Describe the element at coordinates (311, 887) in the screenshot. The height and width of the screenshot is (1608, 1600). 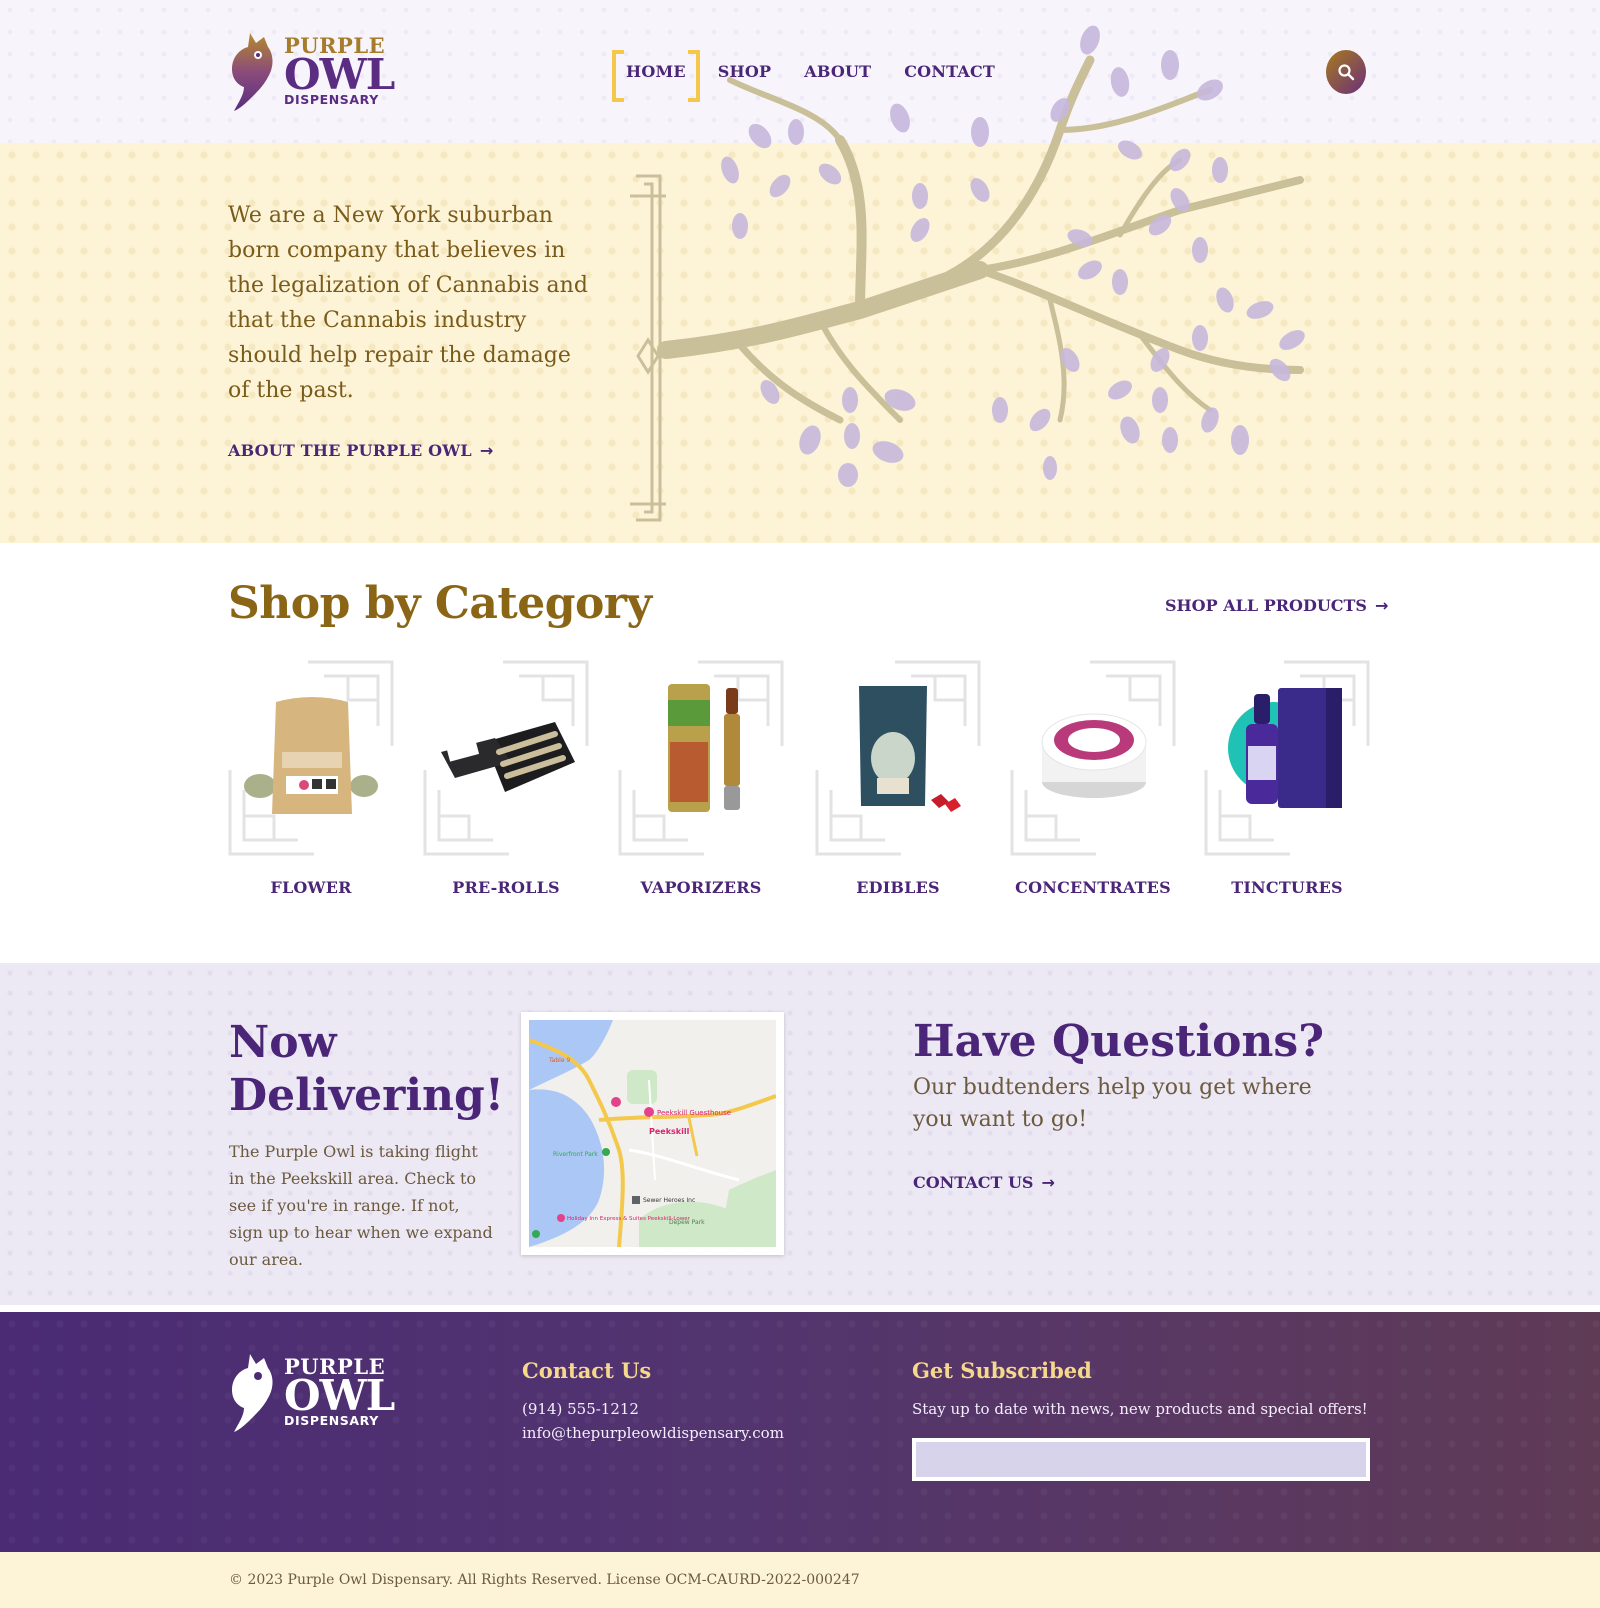
I see `category-label: FLOWER` at that location.